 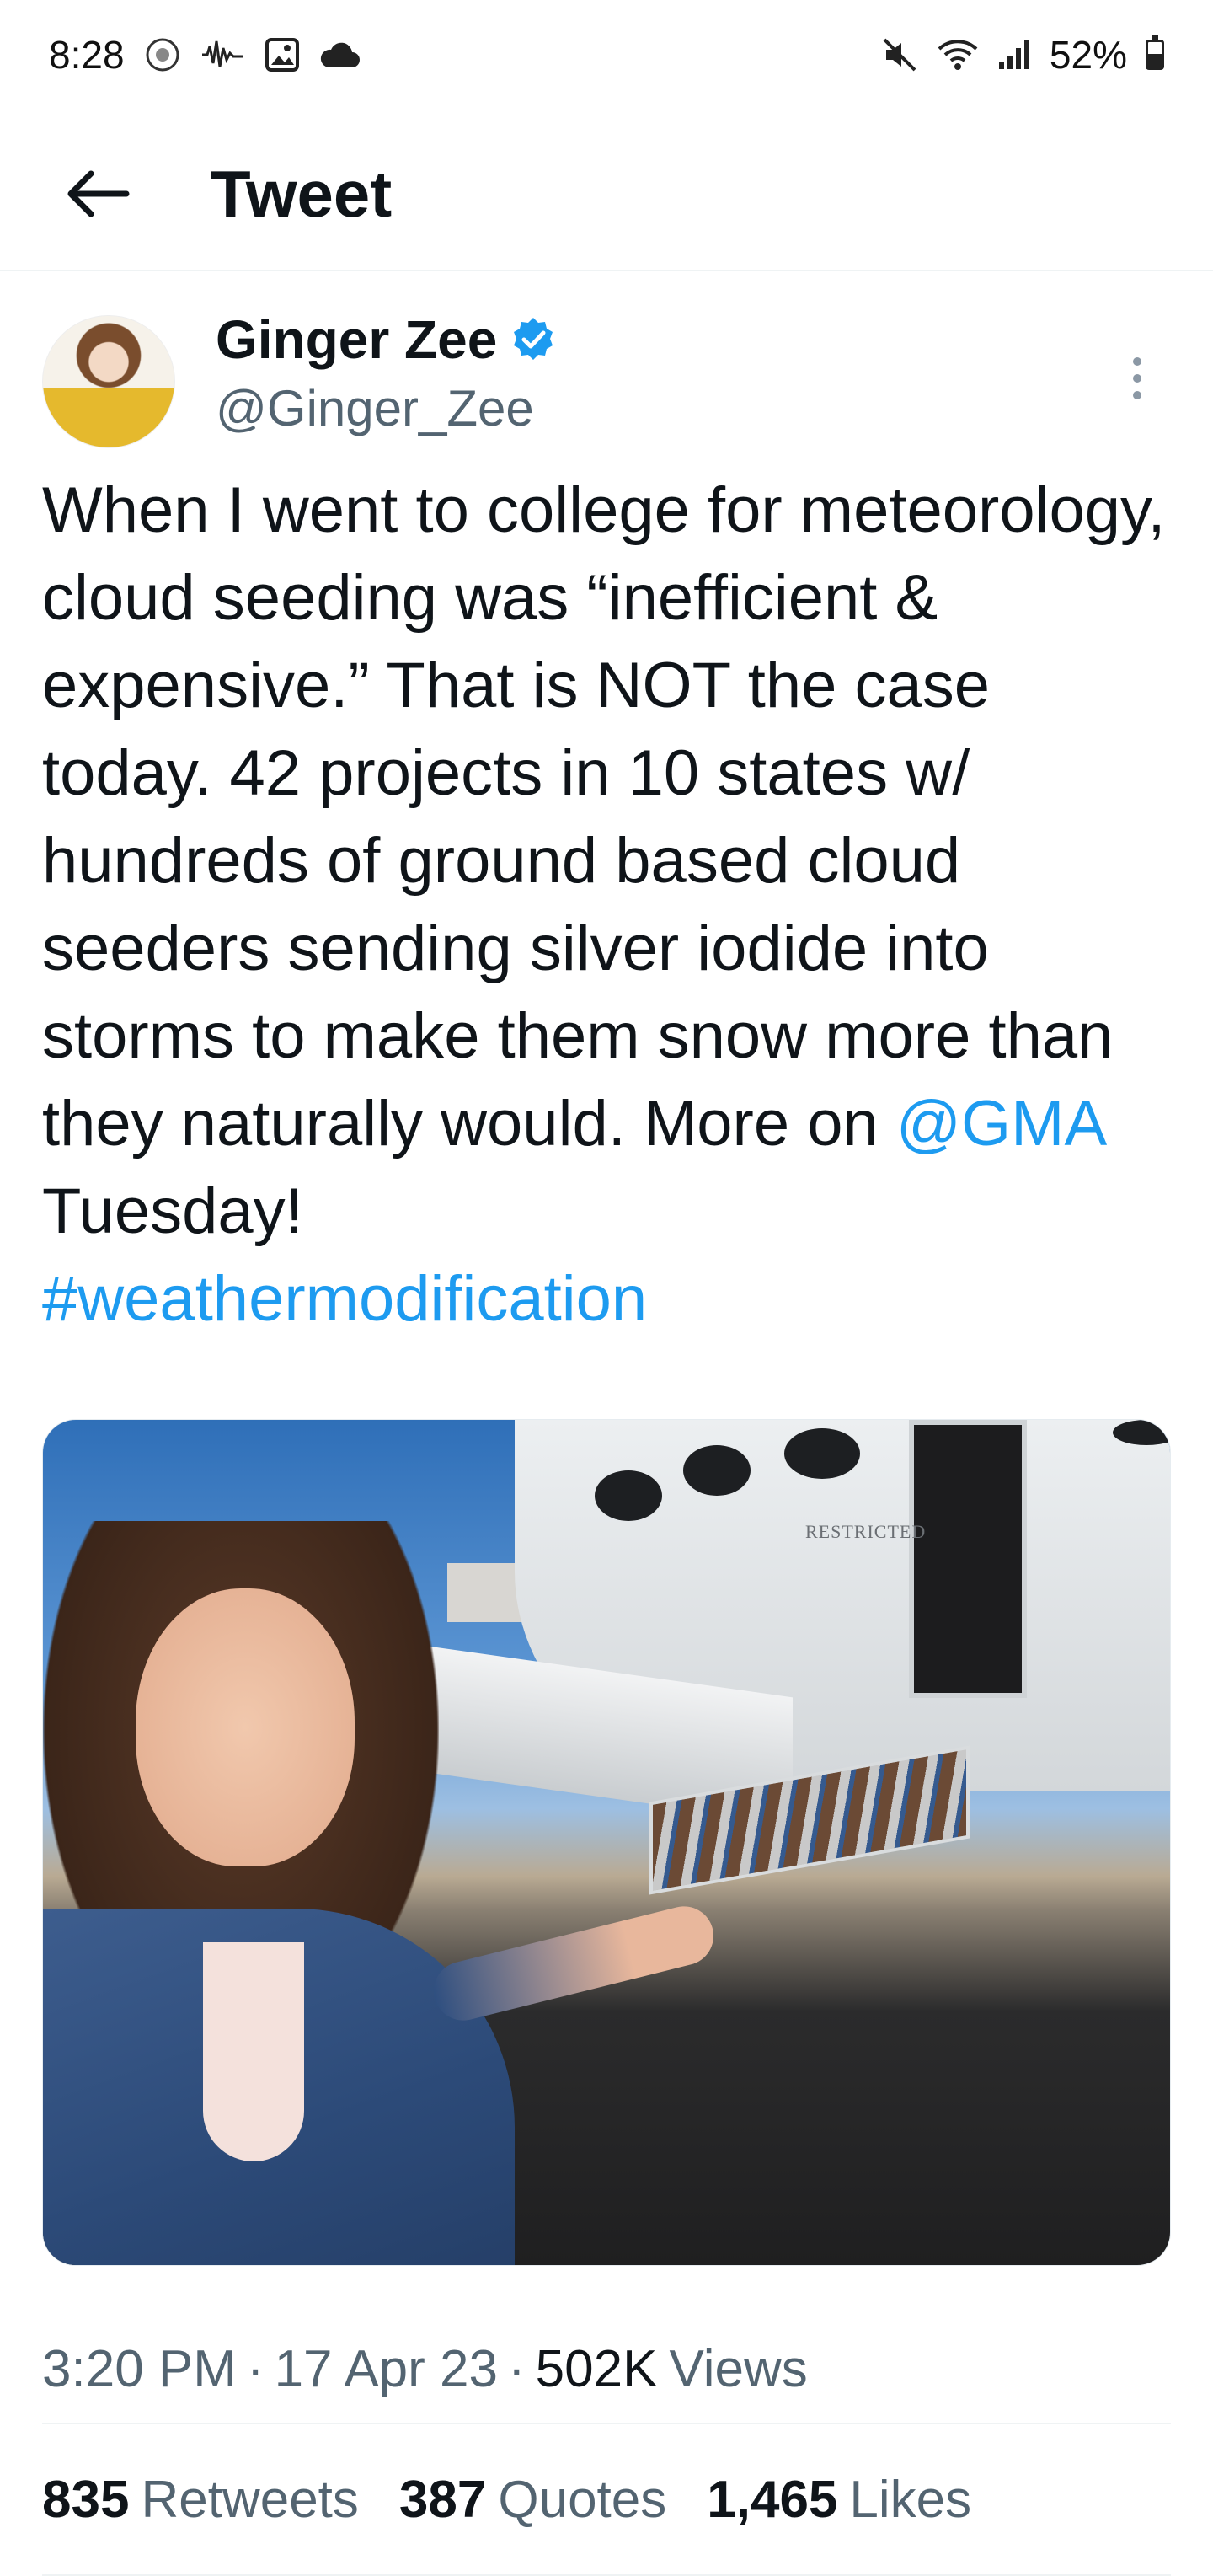 I want to click on back-button, so click(x=97, y=194).